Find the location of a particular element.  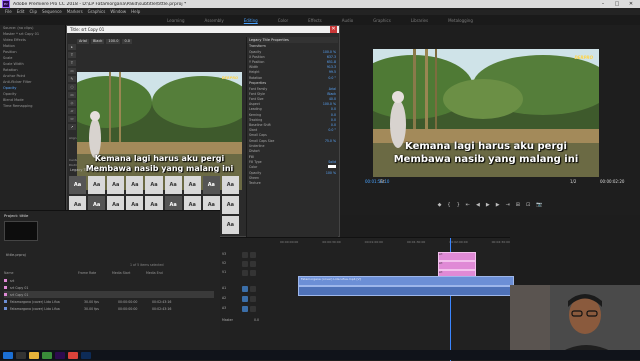

master-volume: 0.0 is located at coordinates (256, 320).